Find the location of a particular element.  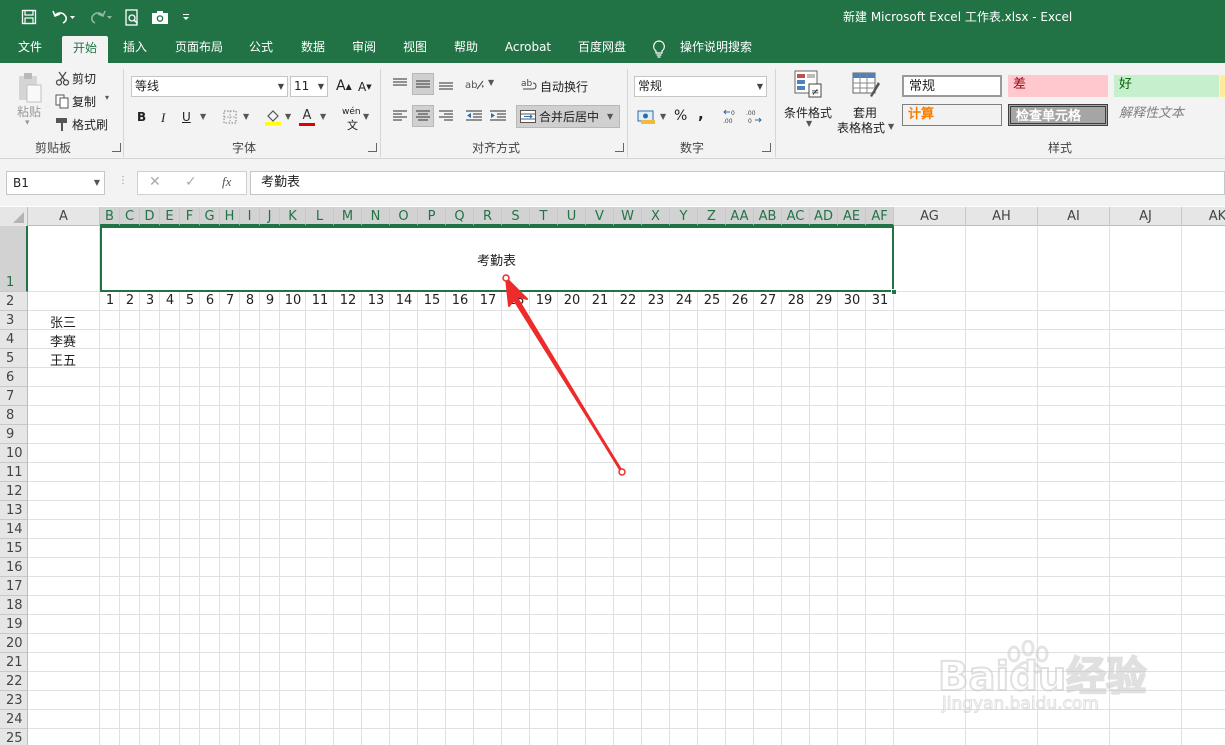

paste-icon is located at coordinates (30, 88).